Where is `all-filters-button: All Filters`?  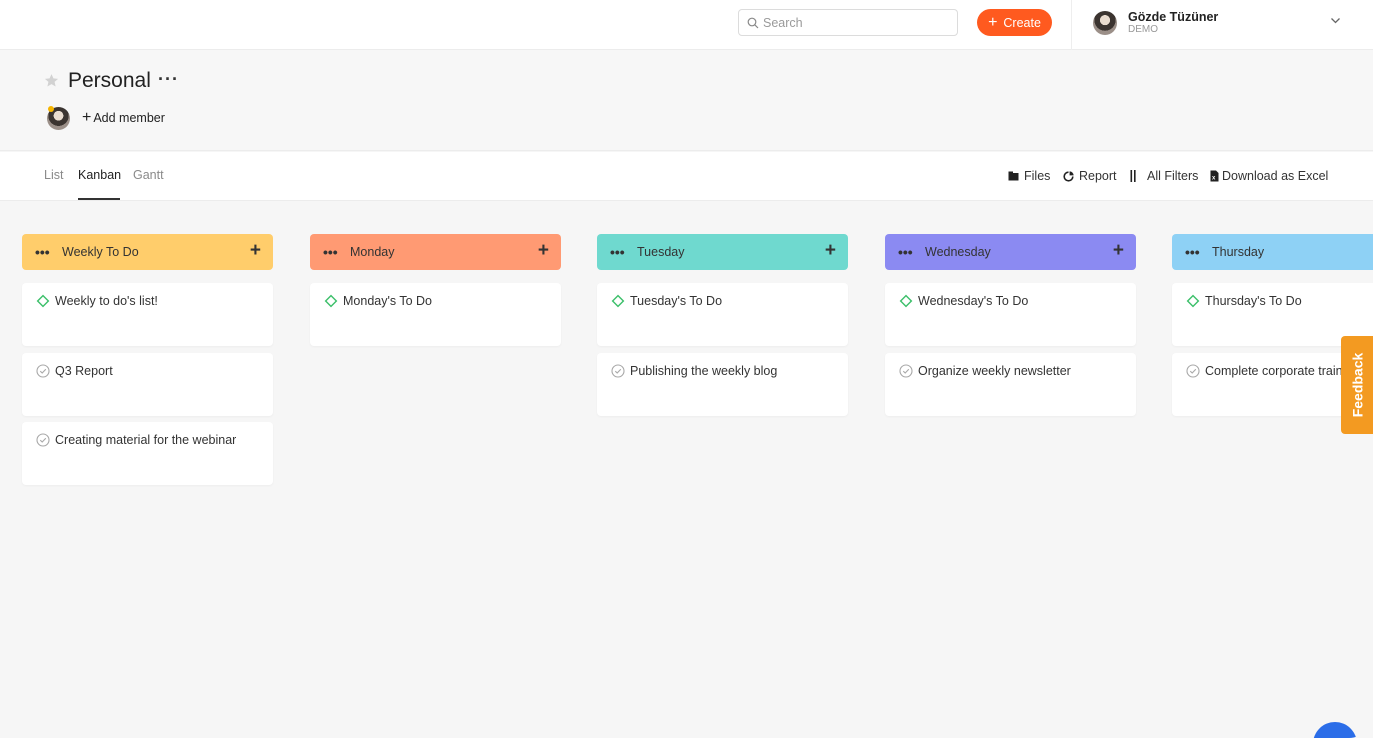
all-filters-button: All Filters is located at coordinates (1164, 176).